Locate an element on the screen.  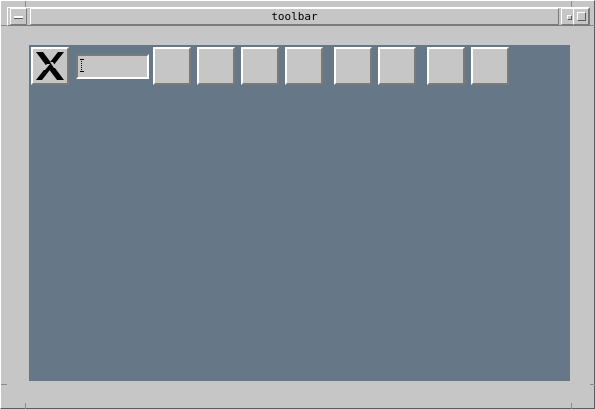
text-input-field is located at coordinates (112, 66).